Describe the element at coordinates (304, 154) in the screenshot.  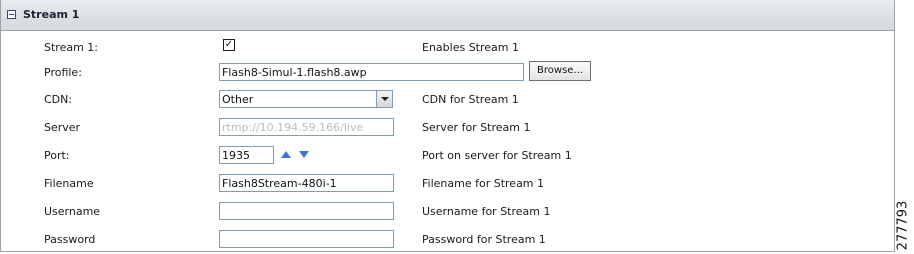
I see `arrow-down-icon` at that location.